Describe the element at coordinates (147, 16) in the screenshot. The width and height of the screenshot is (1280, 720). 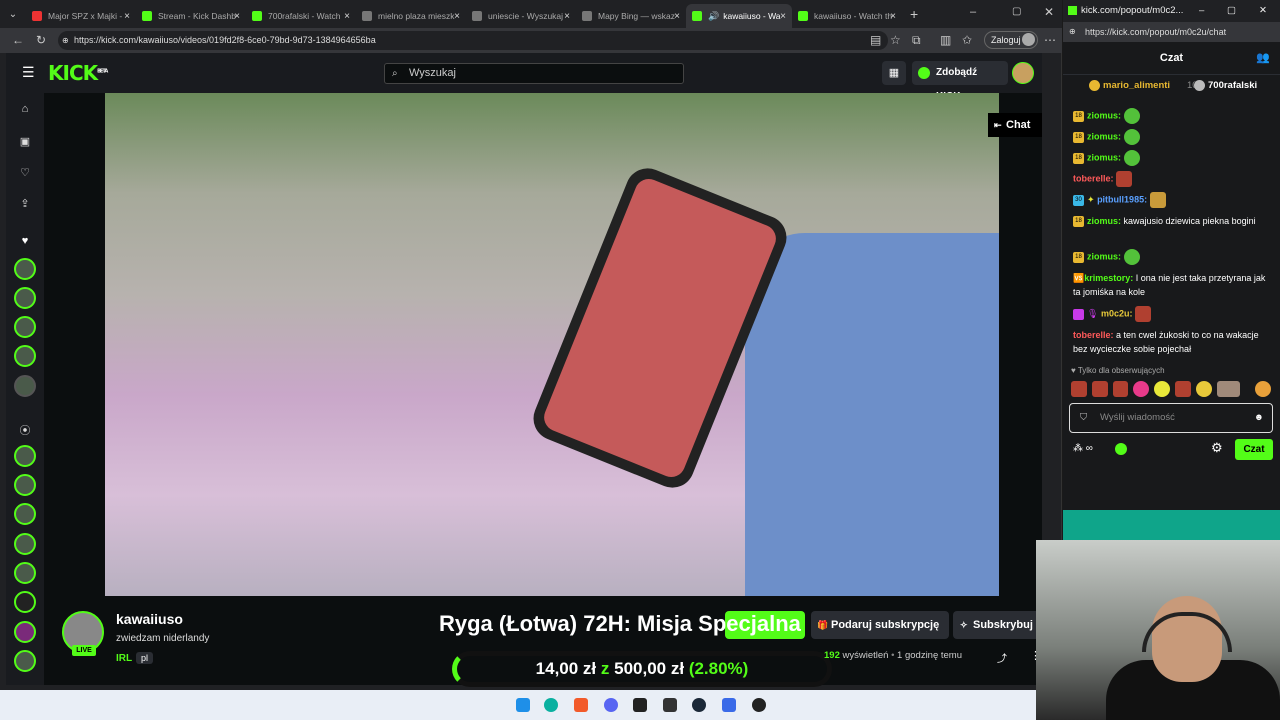
I see `kick-favicon-icon` at that location.